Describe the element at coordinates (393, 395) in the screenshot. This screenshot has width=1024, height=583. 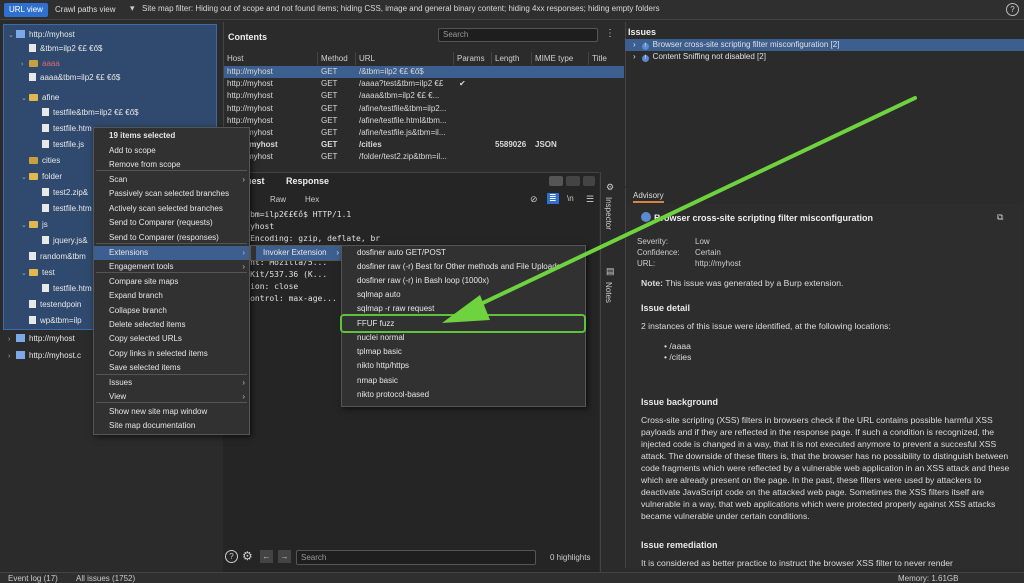
I see `invoker-menu-item: nikto protocol-based` at that location.